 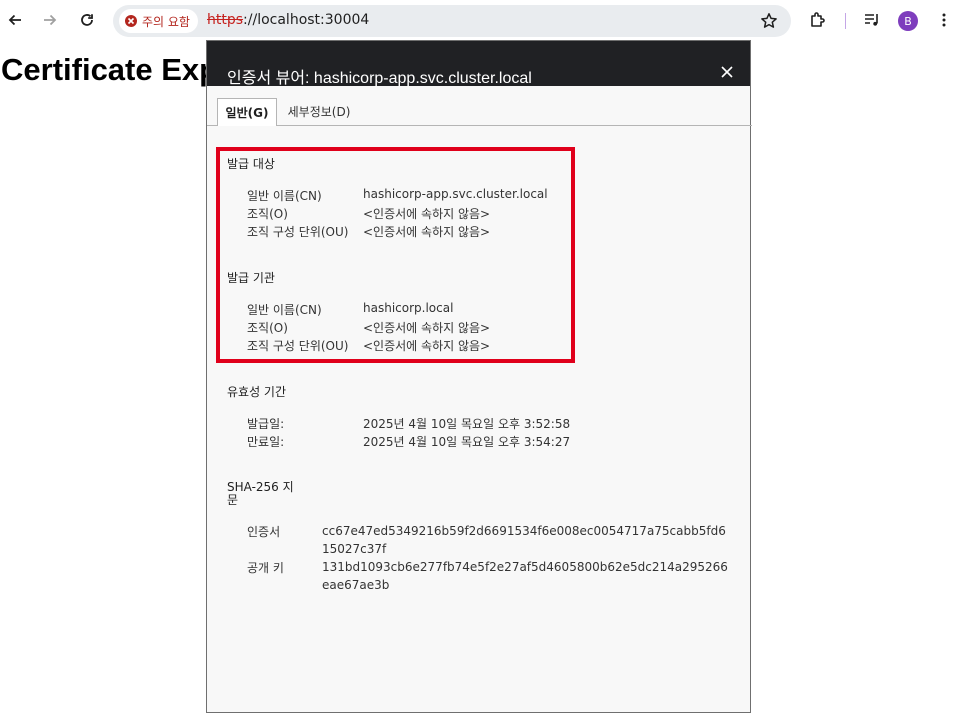 I want to click on reload-button, so click(x=87, y=20).